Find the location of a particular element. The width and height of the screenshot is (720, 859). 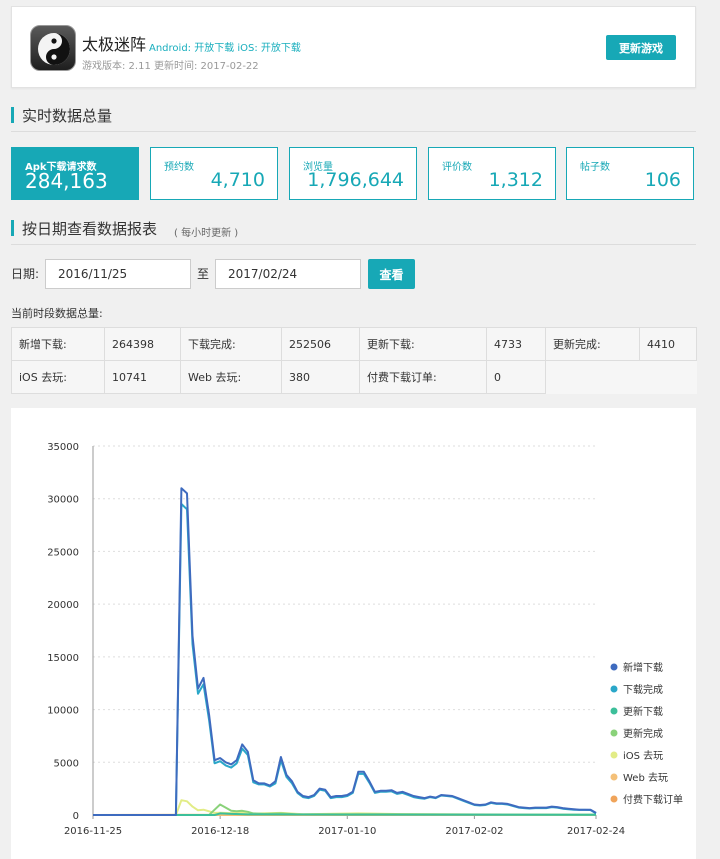

x-tick-label: 2017-02-24 is located at coordinates (596, 831).